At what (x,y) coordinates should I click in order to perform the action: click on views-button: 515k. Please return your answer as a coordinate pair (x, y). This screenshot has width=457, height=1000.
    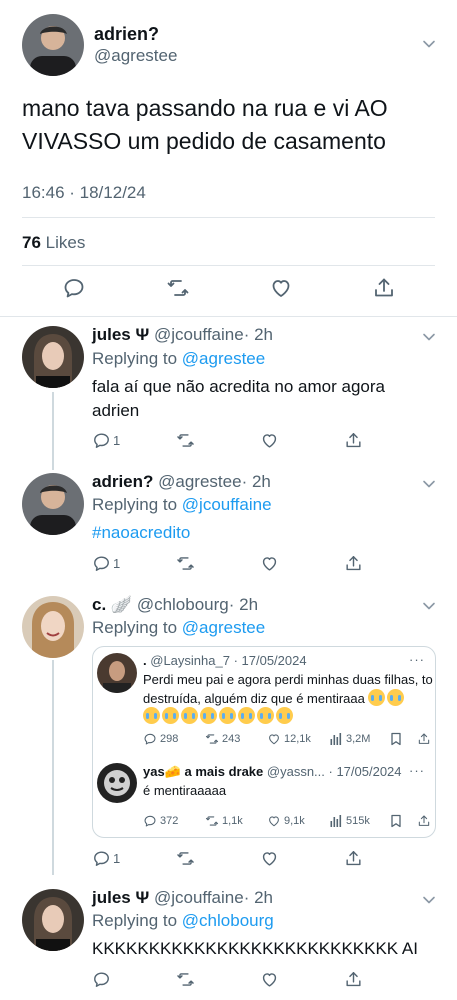
    Looking at the image, I should click on (349, 821).